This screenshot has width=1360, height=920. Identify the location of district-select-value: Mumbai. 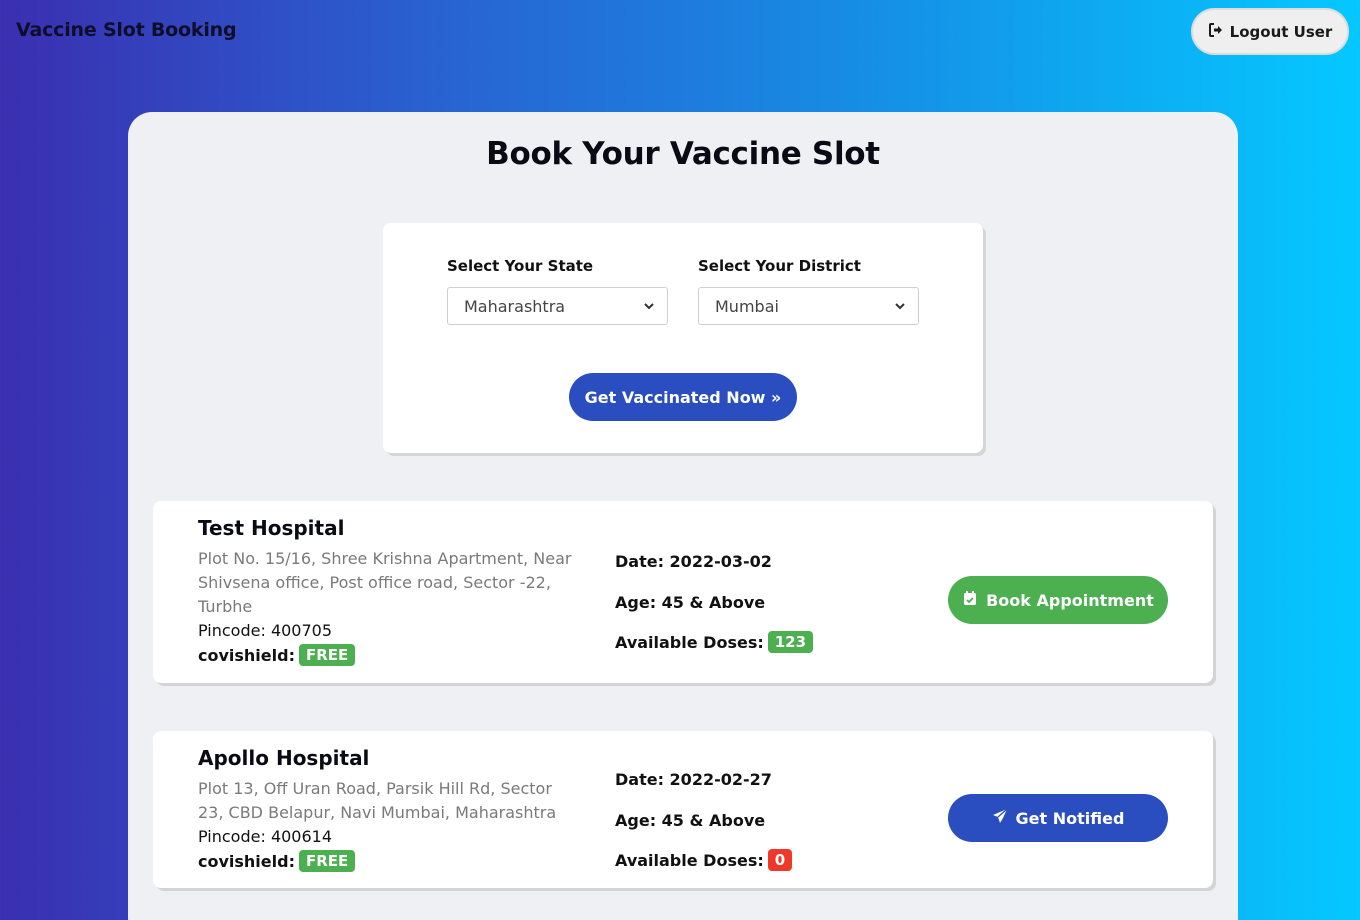
(747, 306).